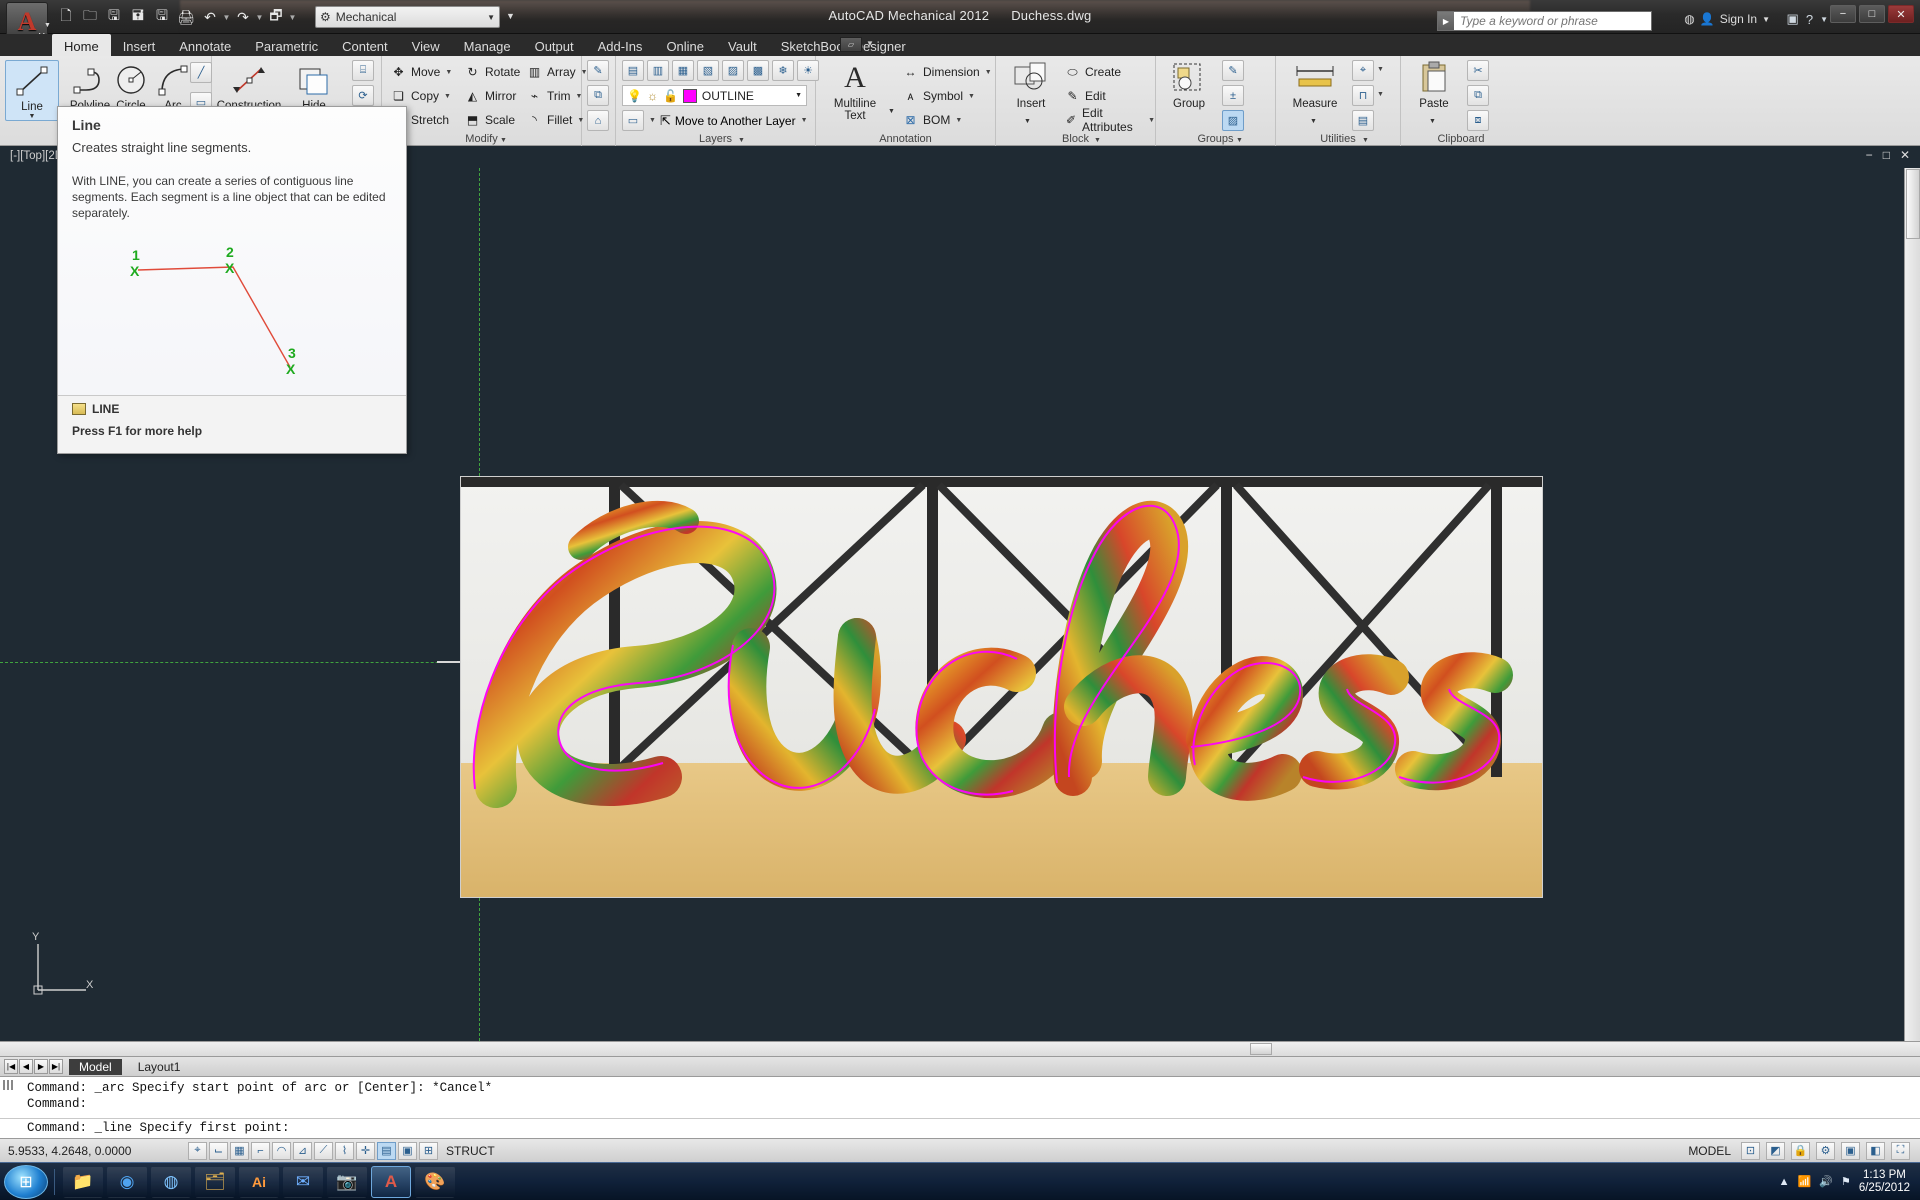  Describe the element at coordinates (215, 1181) in the screenshot. I see `file-manager-taskbar-icon: 🗂` at that location.